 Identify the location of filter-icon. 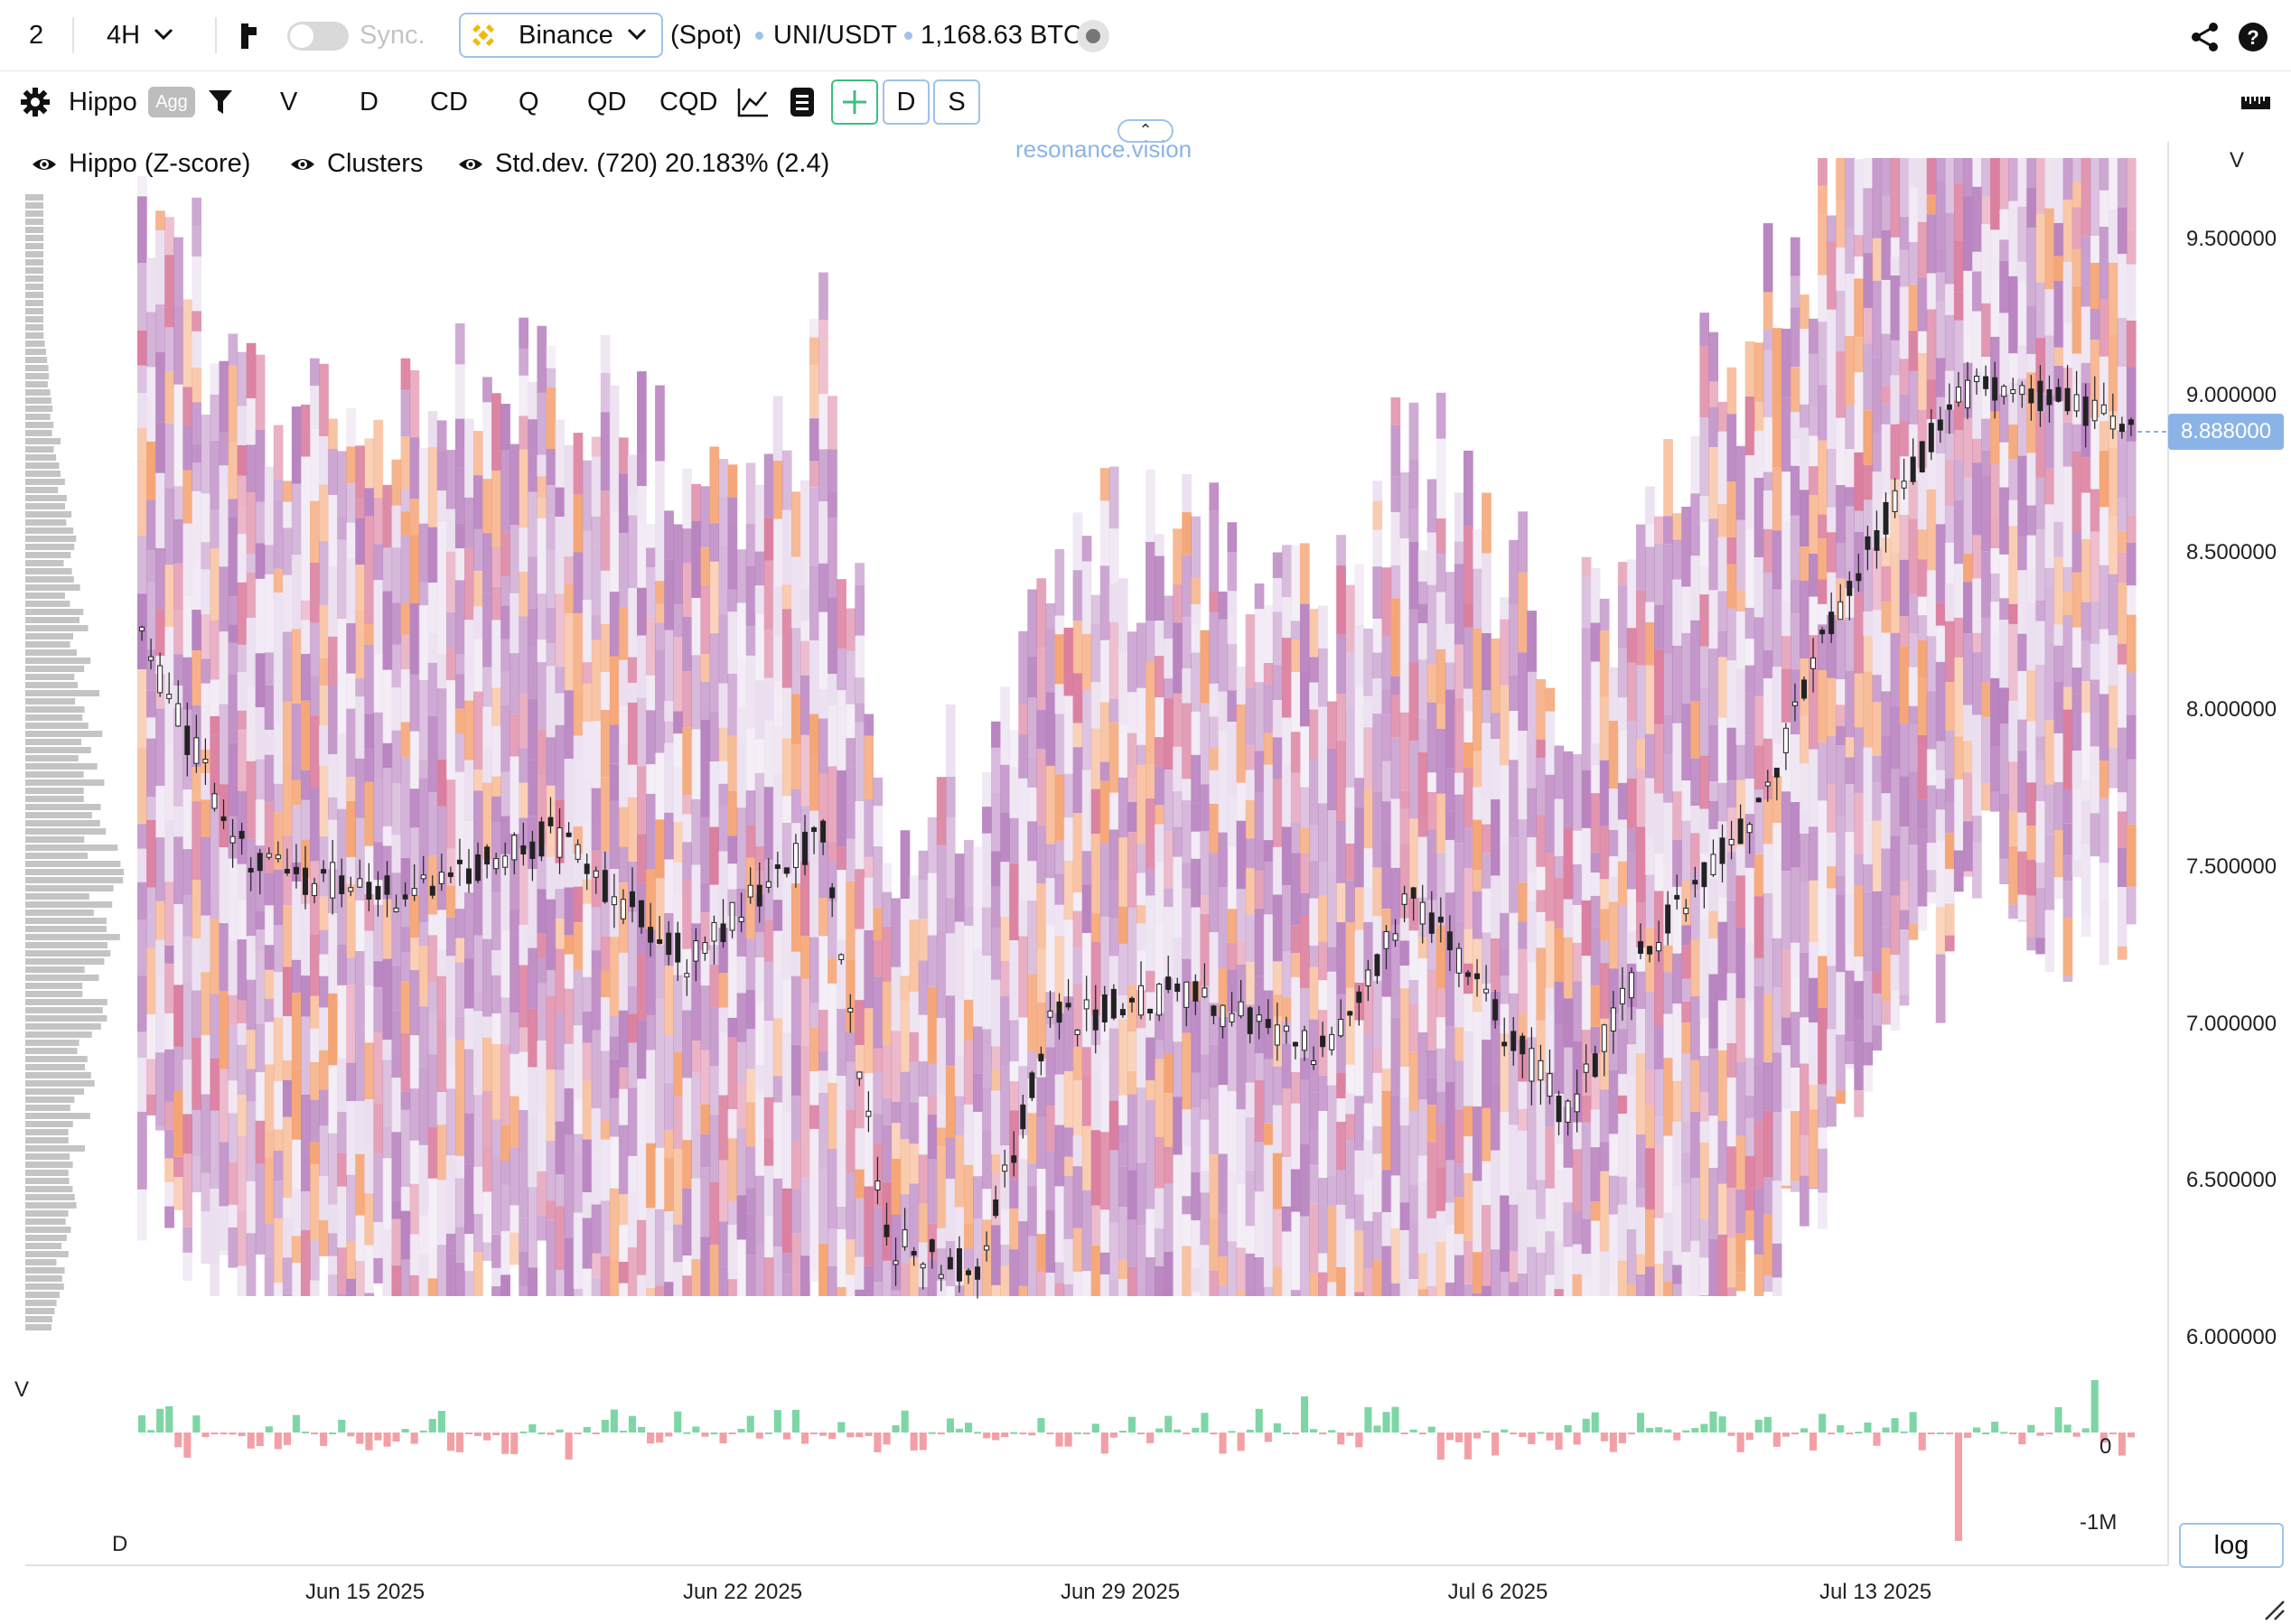
(220, 102).